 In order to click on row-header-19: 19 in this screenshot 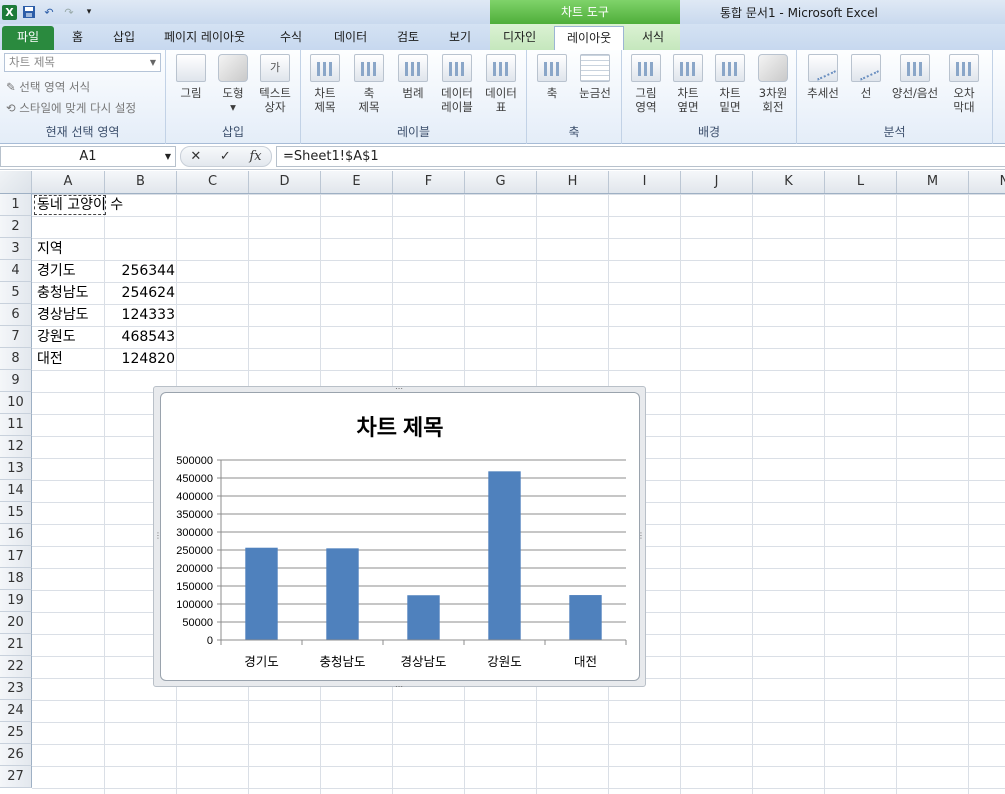, I will do `click(16, 601)`.